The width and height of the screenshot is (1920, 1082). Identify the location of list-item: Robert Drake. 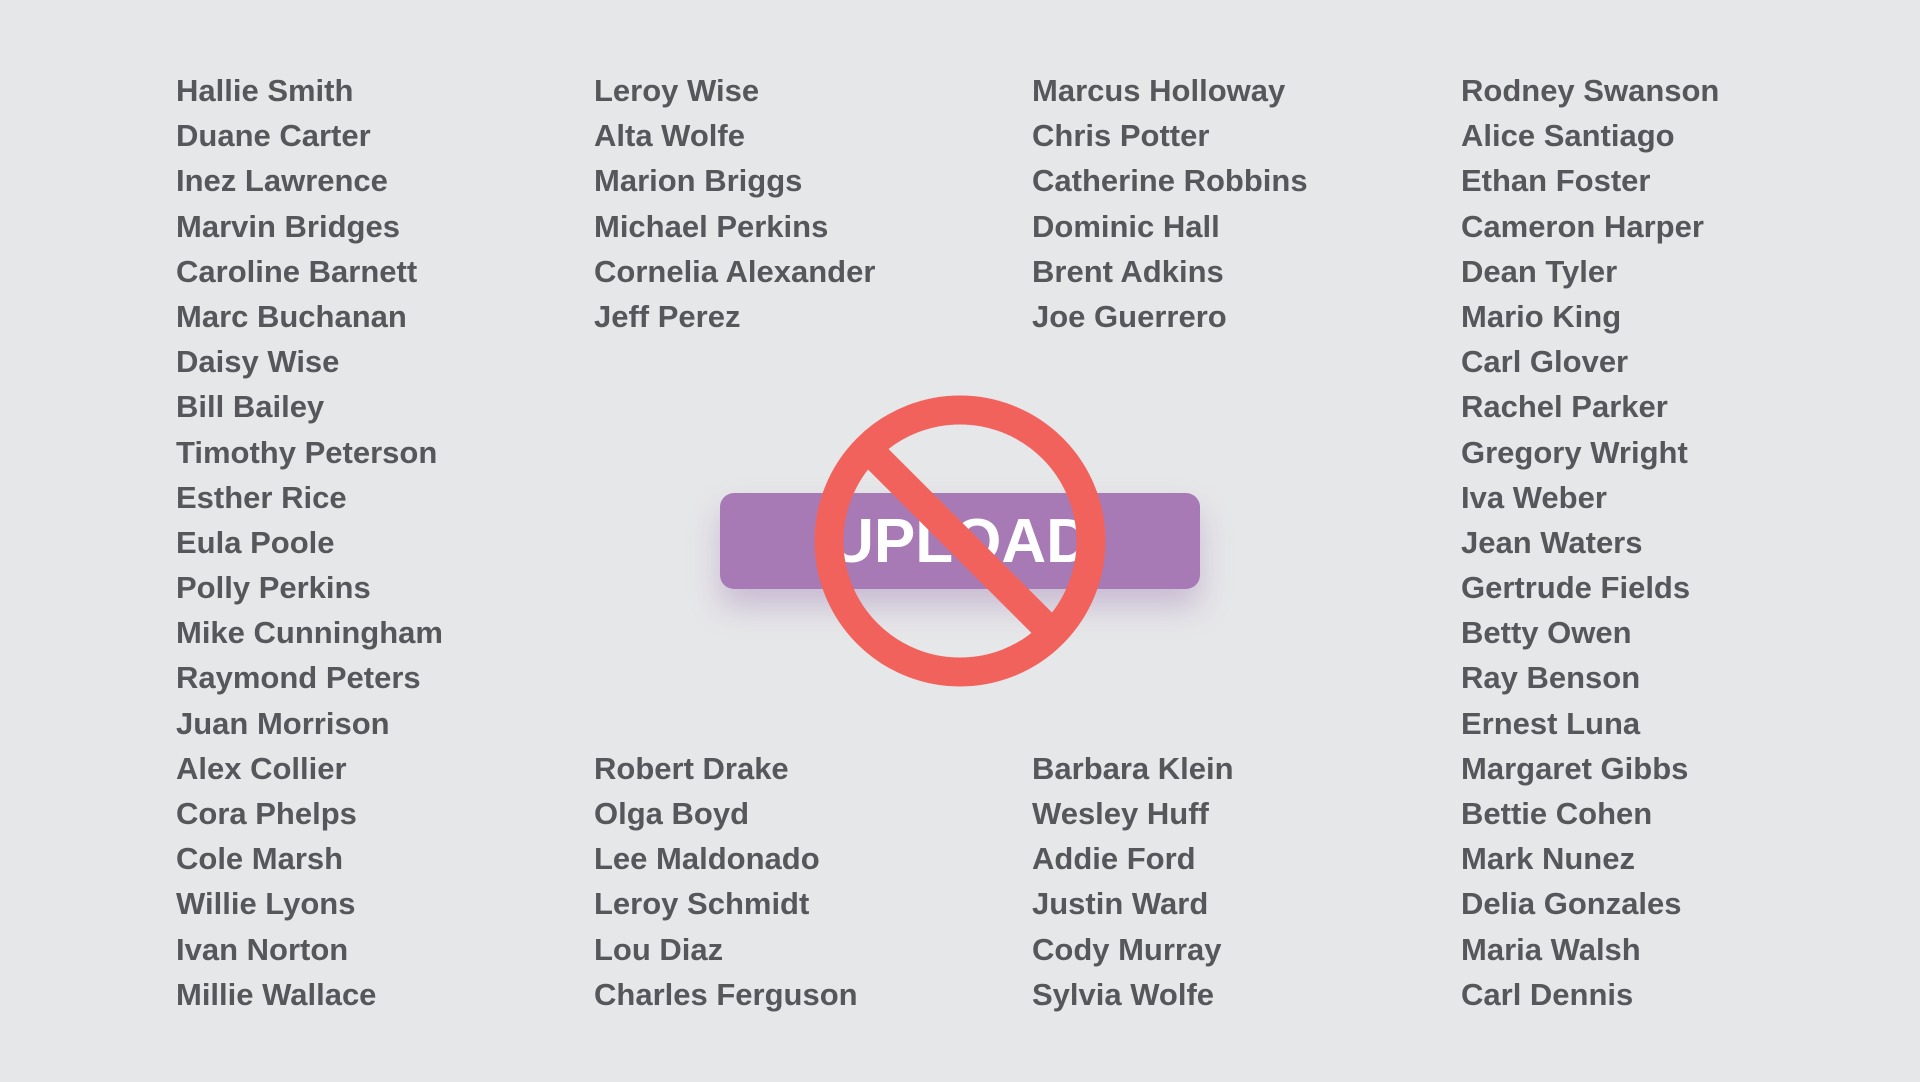
(691, 768).